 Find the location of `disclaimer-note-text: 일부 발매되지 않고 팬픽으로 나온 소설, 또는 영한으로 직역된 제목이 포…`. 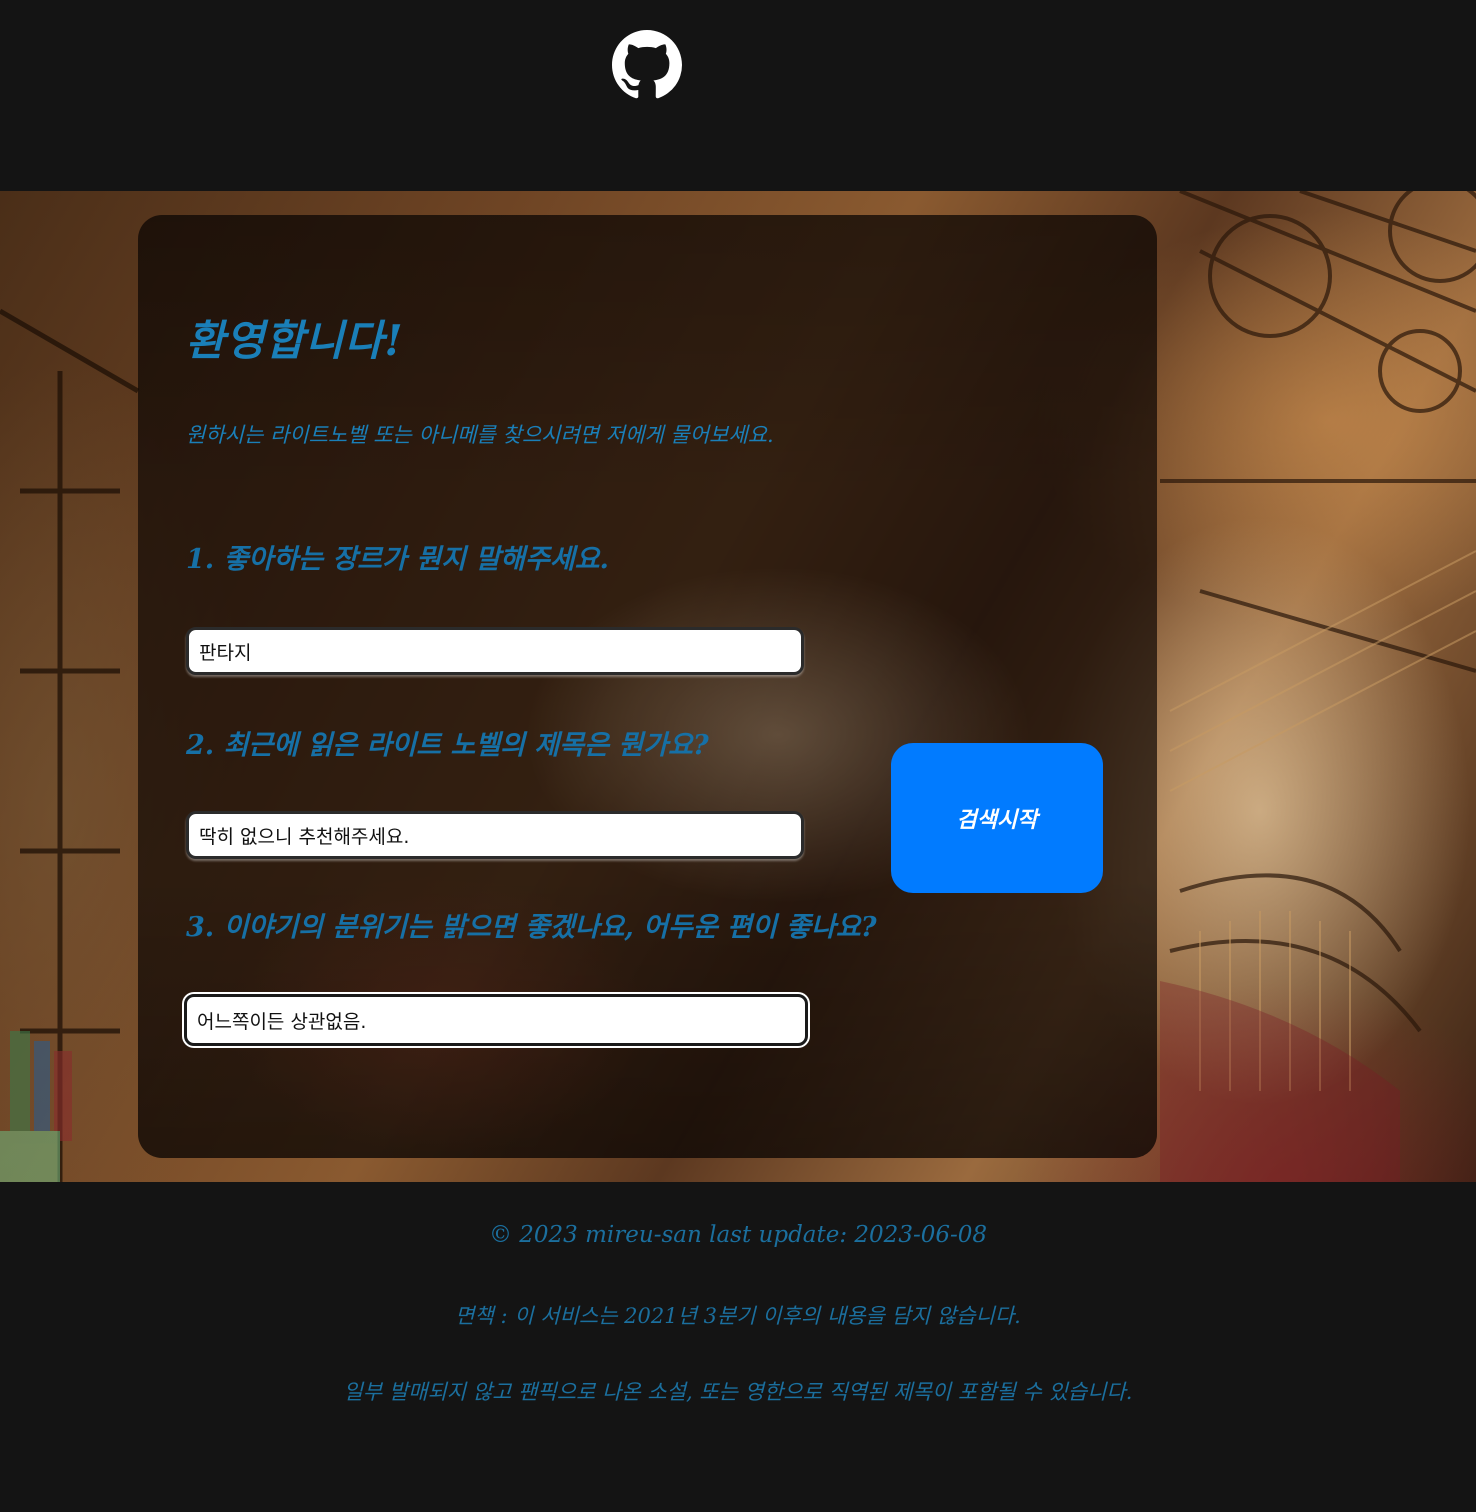

disclaimer-note-text: 일부 발매되지 않고 팬픽으로 나온 소설, 또는 영한으로 직역된 제목이 포… is located at coordinates (738, 1392).